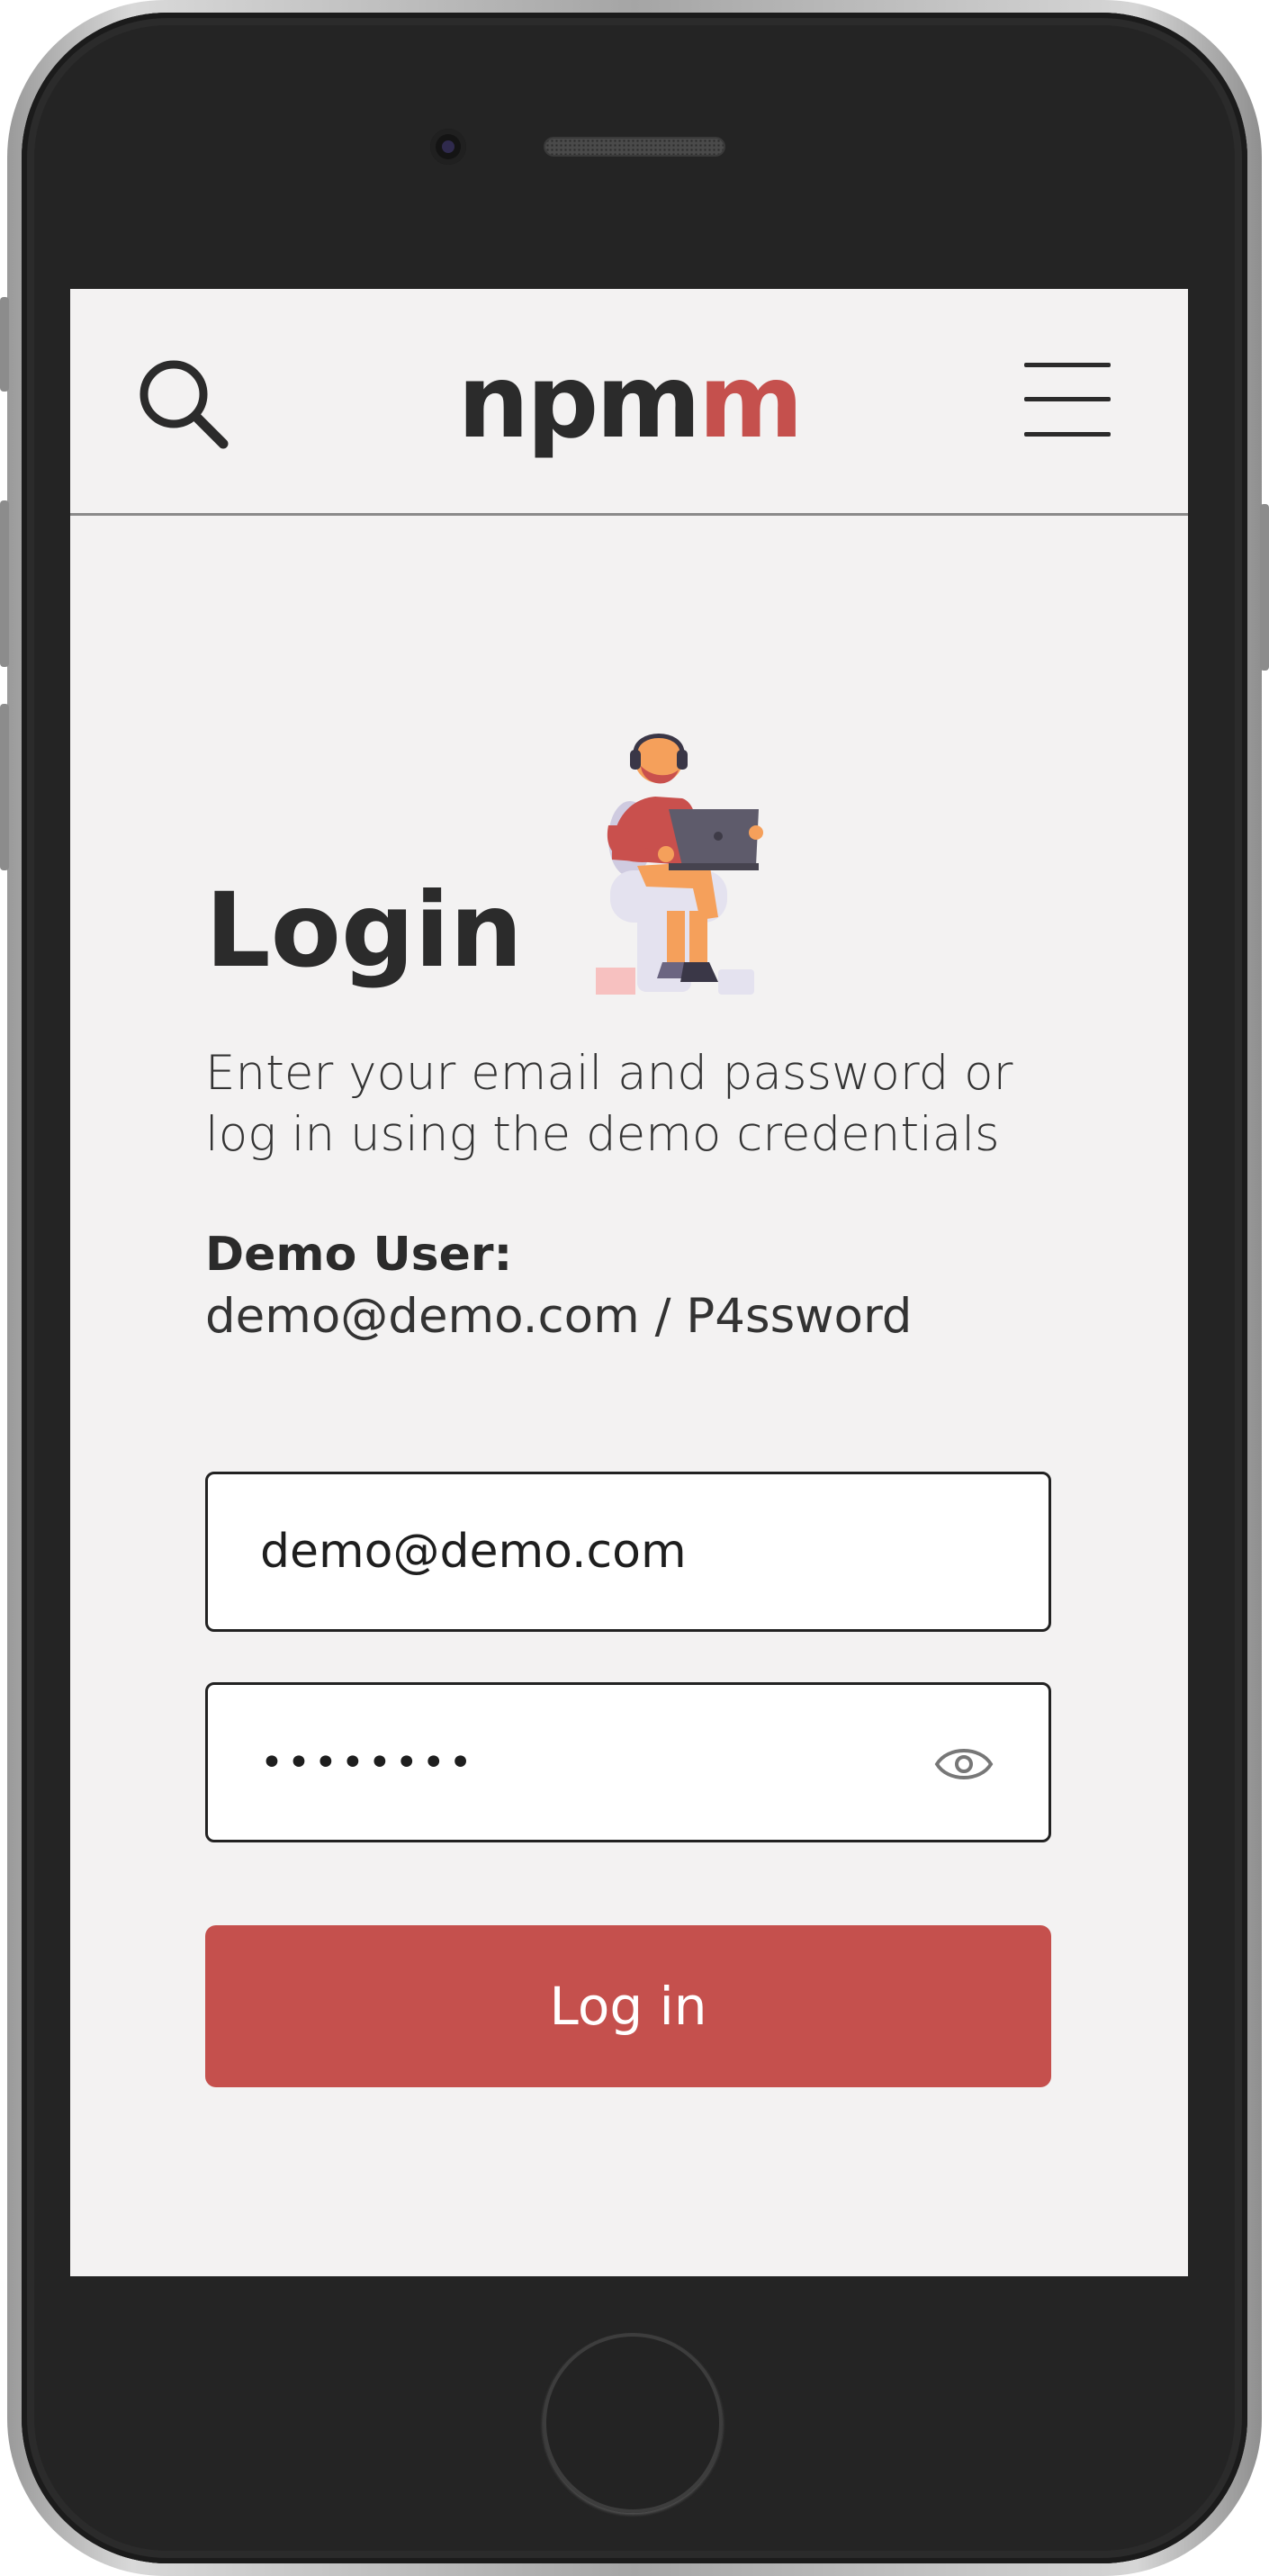 This screenshot has height=2576, width=1269. Describe the element at coordinates (602, 1551) in the screenshot. I see `email-input` at that location.